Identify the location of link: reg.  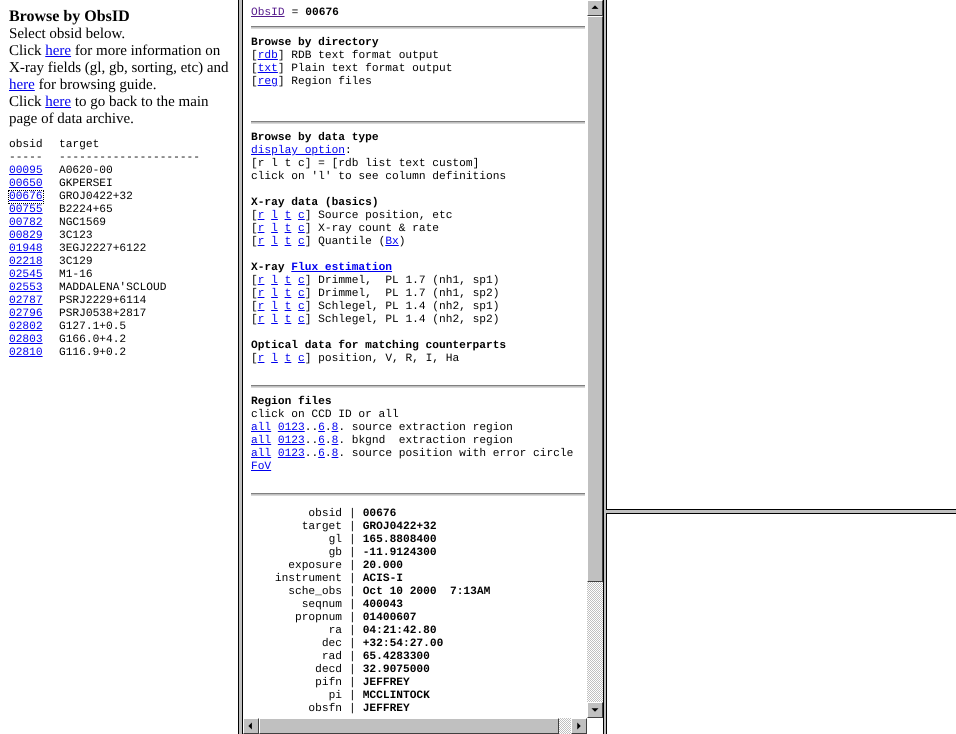
(268, 82).